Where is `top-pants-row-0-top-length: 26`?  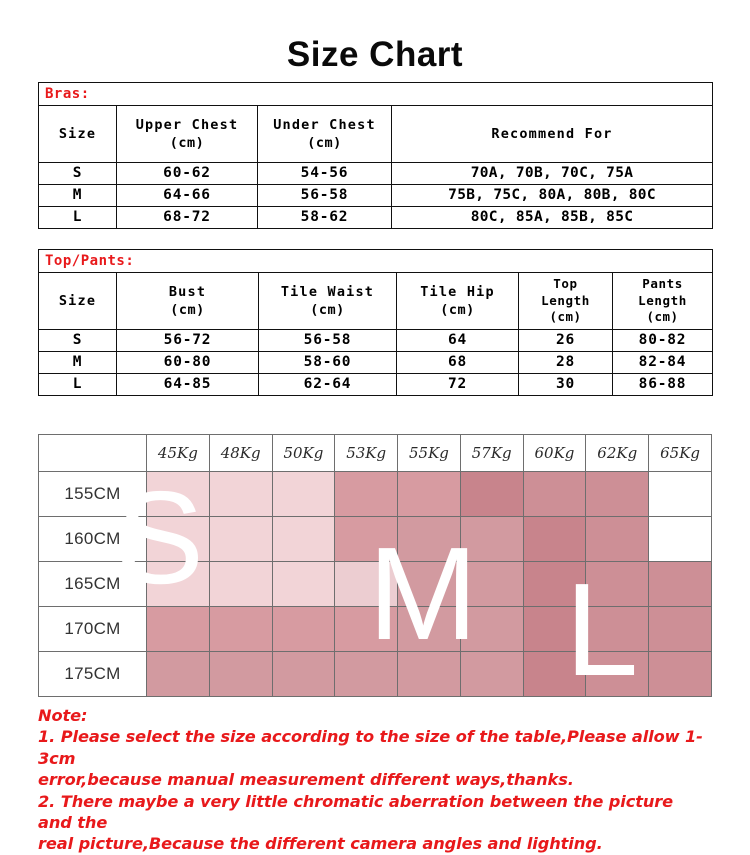
top-pants-row-0-top-length: 26 is located at coordinates (565, 340).